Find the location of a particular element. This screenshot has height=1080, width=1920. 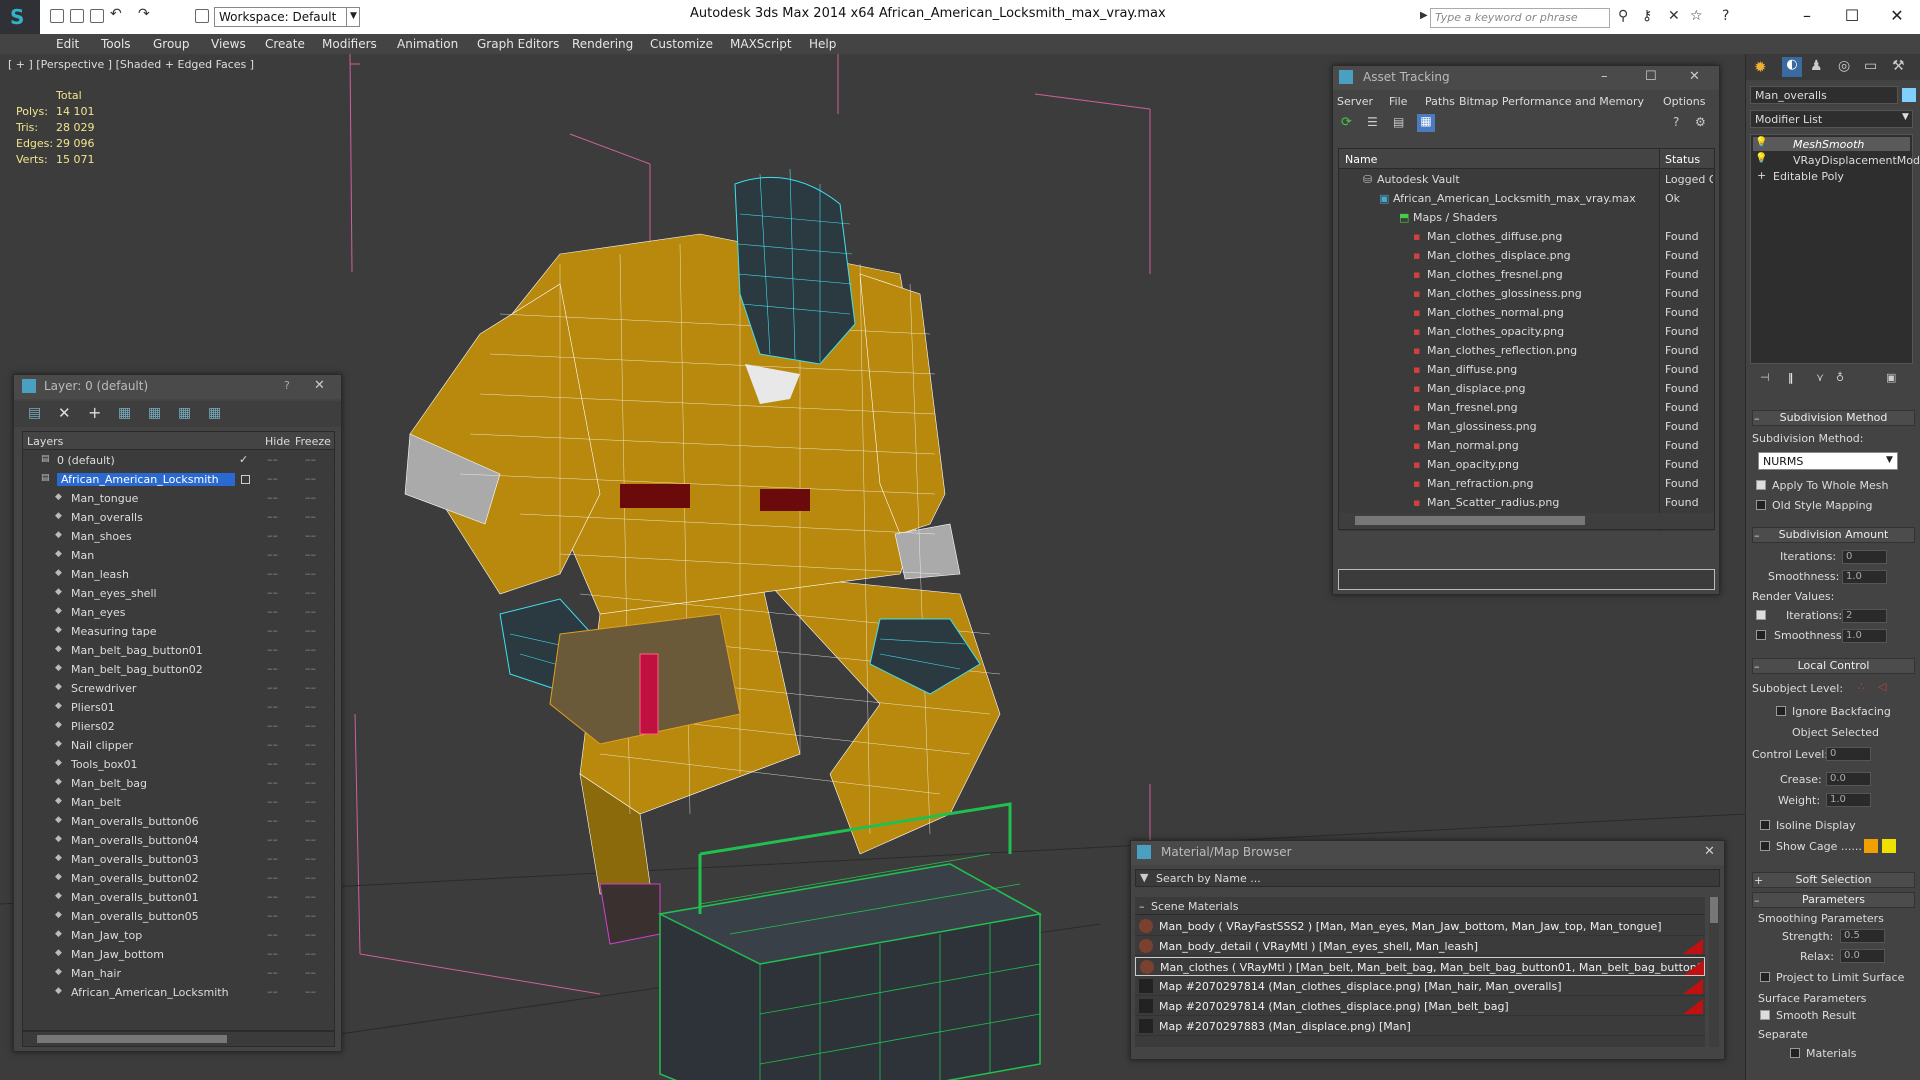

asset-row: ▪ Man_clothes_glossiness.png Found is located at coordinates (1526, 293).